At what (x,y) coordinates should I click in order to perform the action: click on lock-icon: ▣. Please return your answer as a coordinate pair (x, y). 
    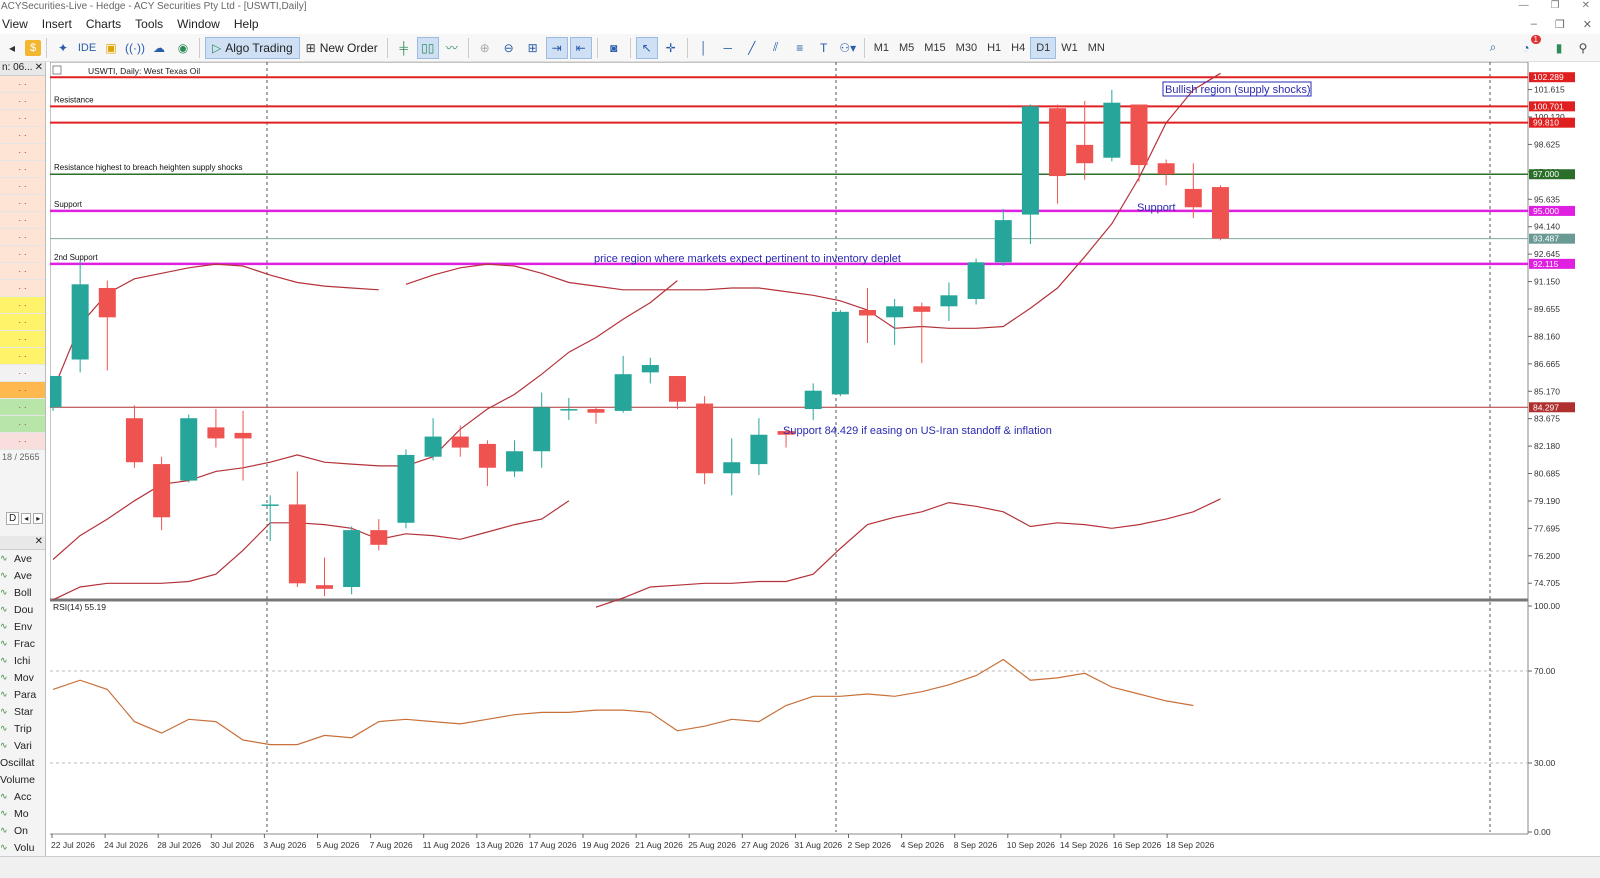
    Looking at the image, I should click on (111, 48).